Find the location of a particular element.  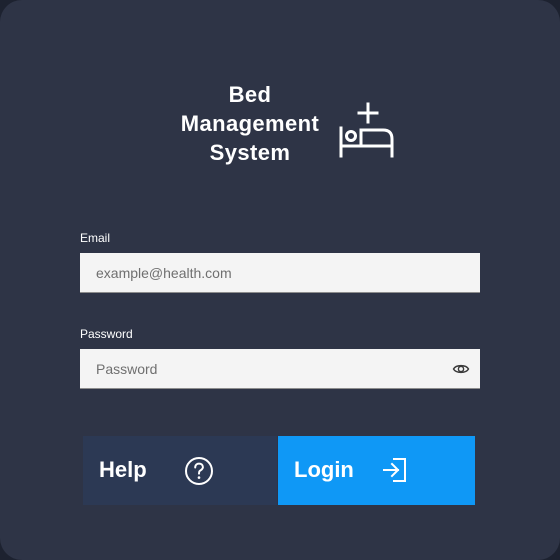

email-input is located at coordinates (280, 272).